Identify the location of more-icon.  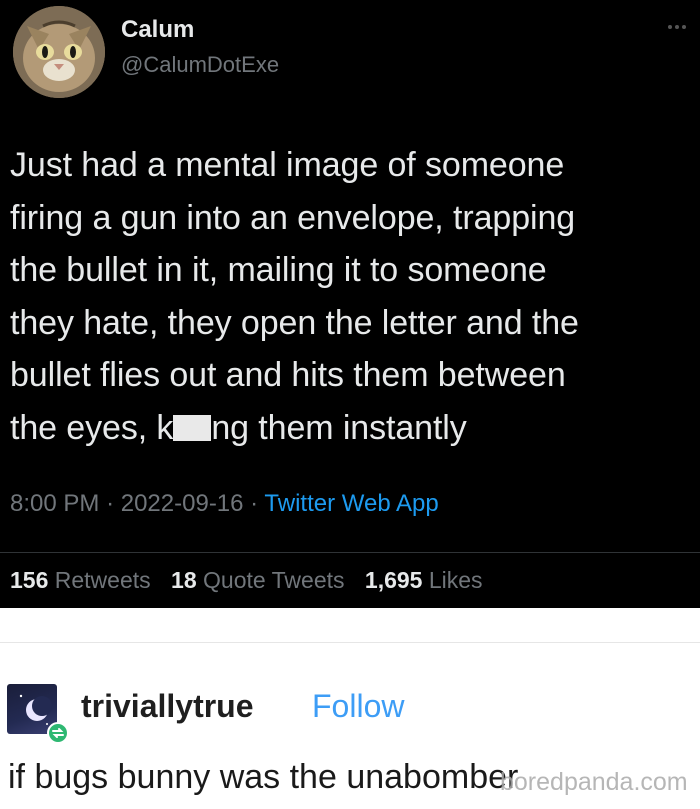
(680, 27).